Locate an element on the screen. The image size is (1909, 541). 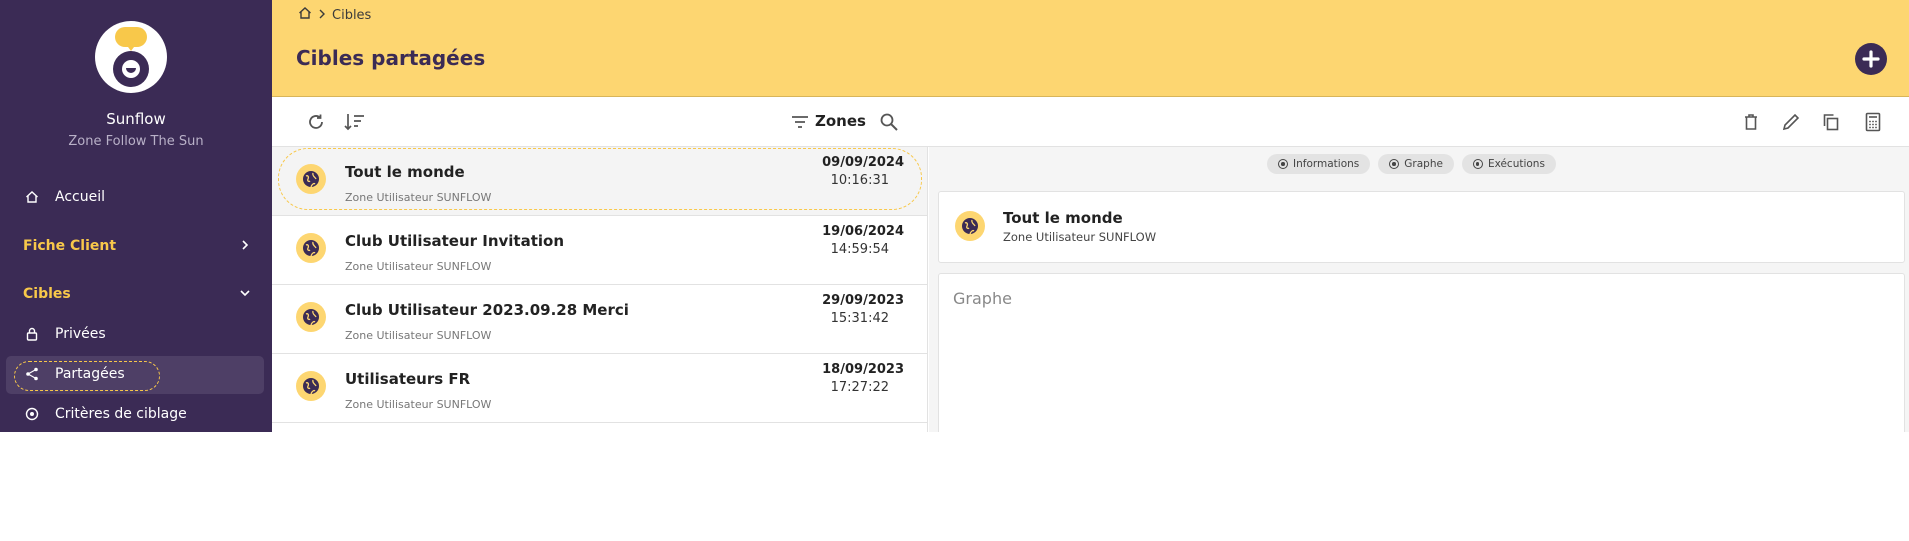
tab-informations: Informations is located at coordinates (1319, 164).